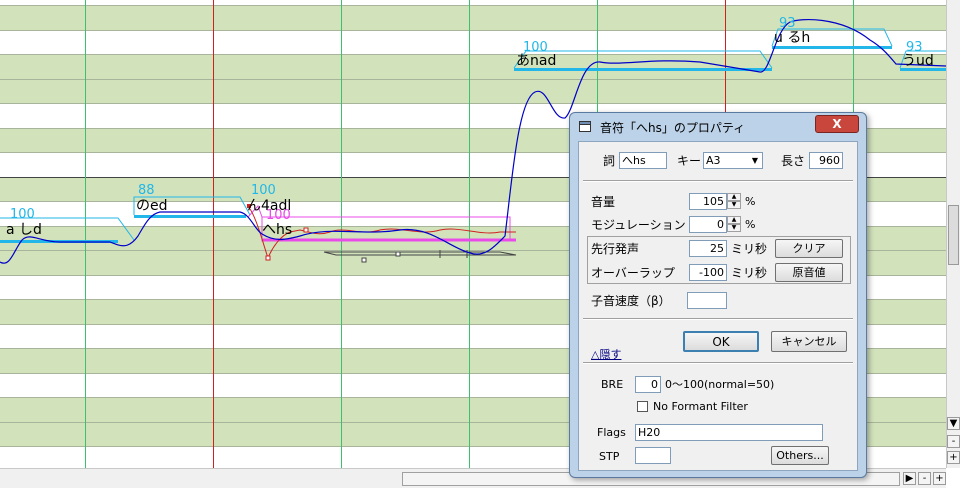  What do you see at coordinates (729, 432) in the screenshot?
I see `flags-field: H20` at bounding box center [729, 432].